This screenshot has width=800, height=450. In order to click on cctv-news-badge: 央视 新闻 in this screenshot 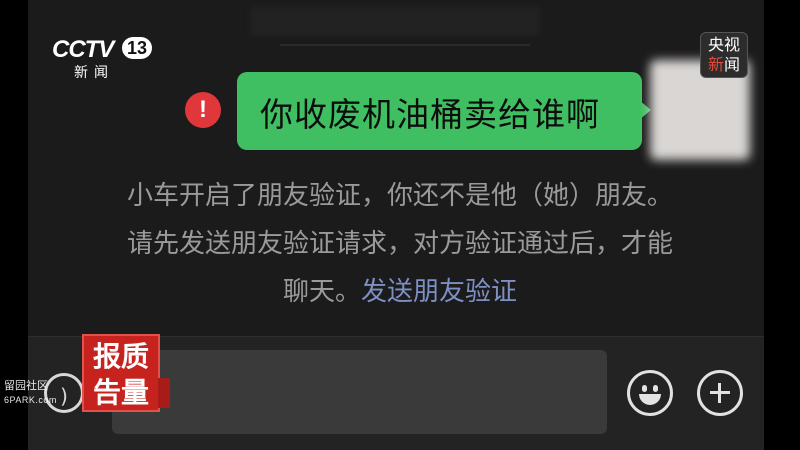, I will do `click(724, 55)`.